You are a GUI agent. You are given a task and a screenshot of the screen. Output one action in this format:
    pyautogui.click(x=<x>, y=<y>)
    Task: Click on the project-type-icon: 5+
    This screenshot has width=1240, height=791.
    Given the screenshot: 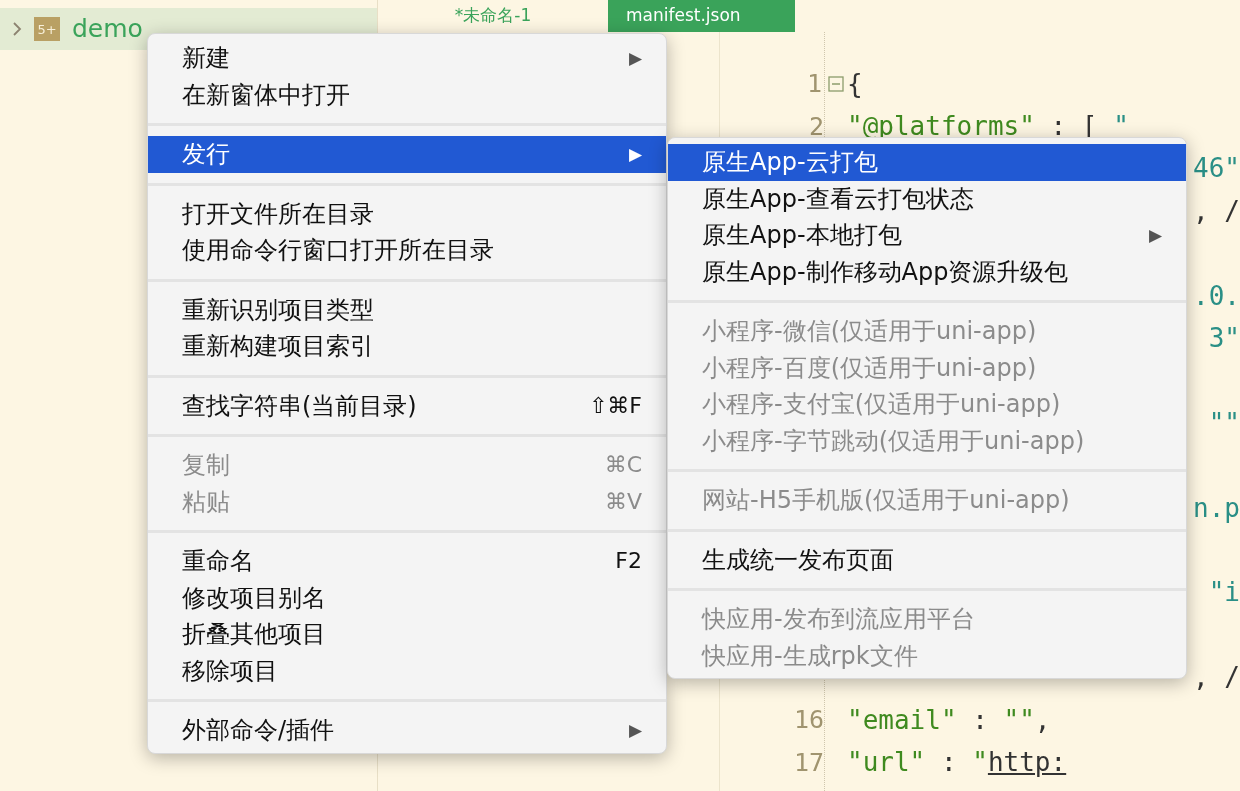 What is the action you would take?
    pyautogui.click(x=47, y=29)
    